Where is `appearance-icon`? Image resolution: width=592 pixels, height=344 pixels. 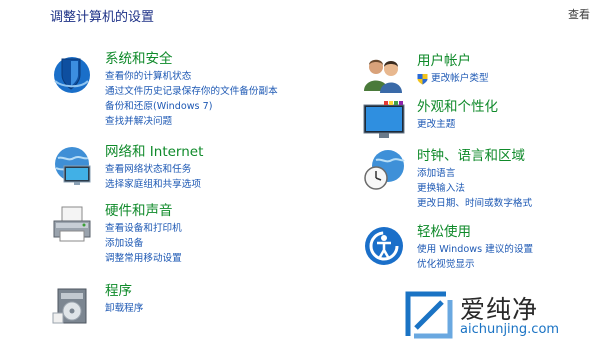
appearance-icon is located at coordinates (384, 121).